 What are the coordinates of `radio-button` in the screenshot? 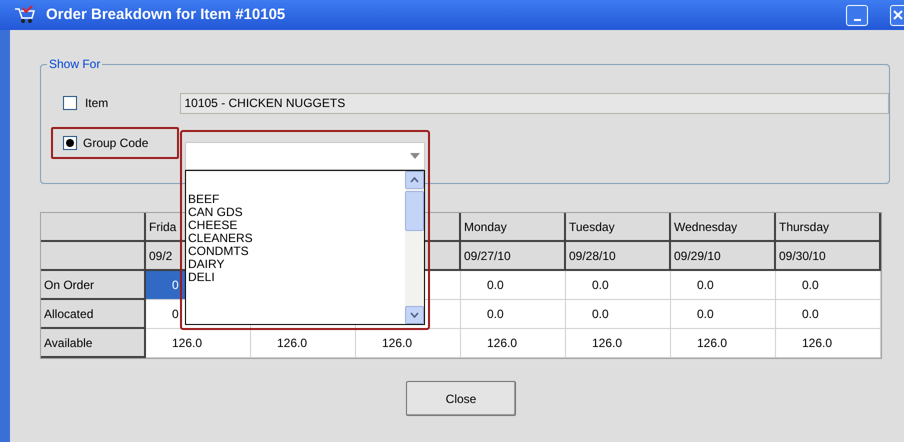 It's located at (70, 143).